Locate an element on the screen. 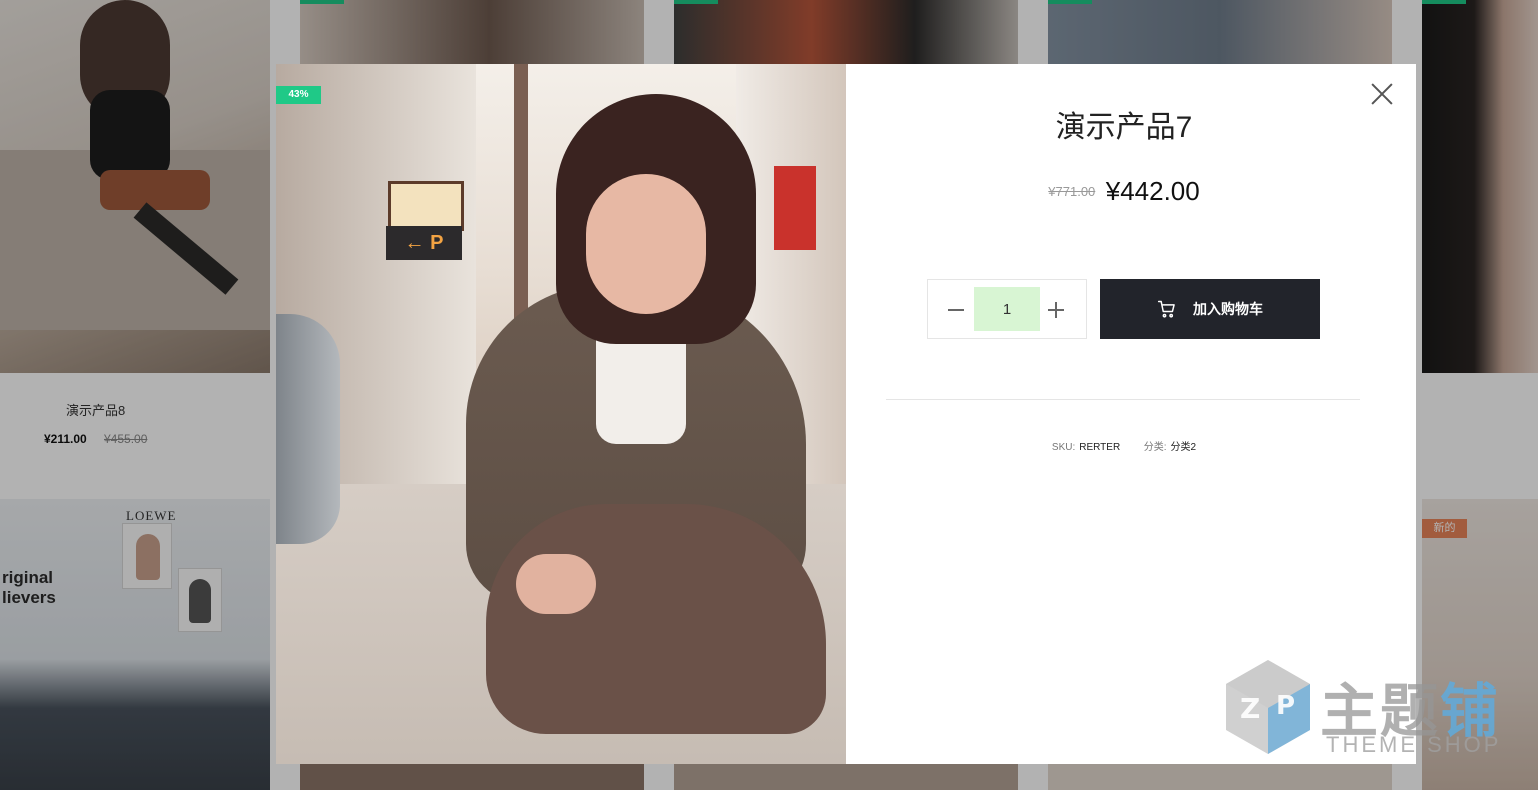  price-row: ¥771.00 ¥442.00 is located at coordinates (1124, 191).